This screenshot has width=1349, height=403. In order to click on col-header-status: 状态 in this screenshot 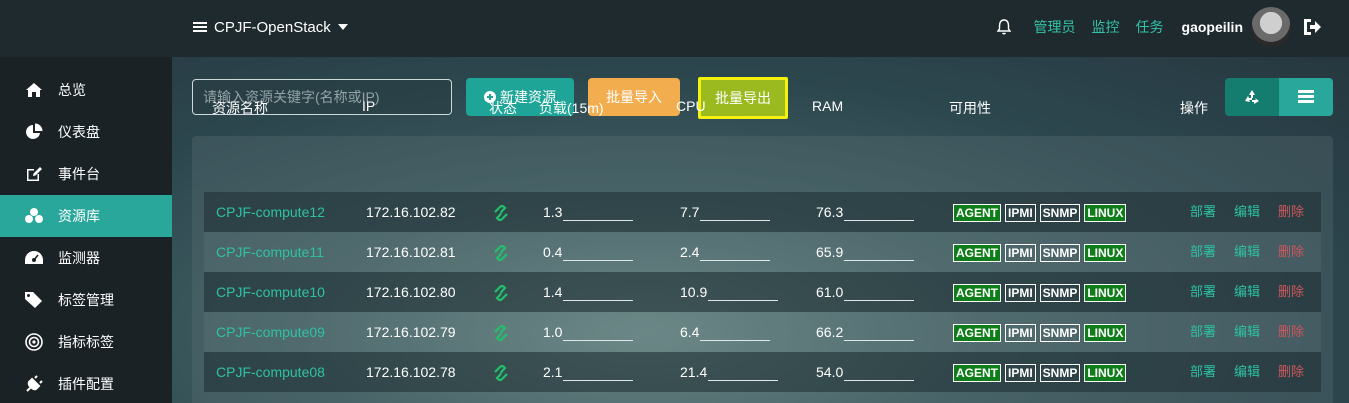, I will do `click(503, 108)`.